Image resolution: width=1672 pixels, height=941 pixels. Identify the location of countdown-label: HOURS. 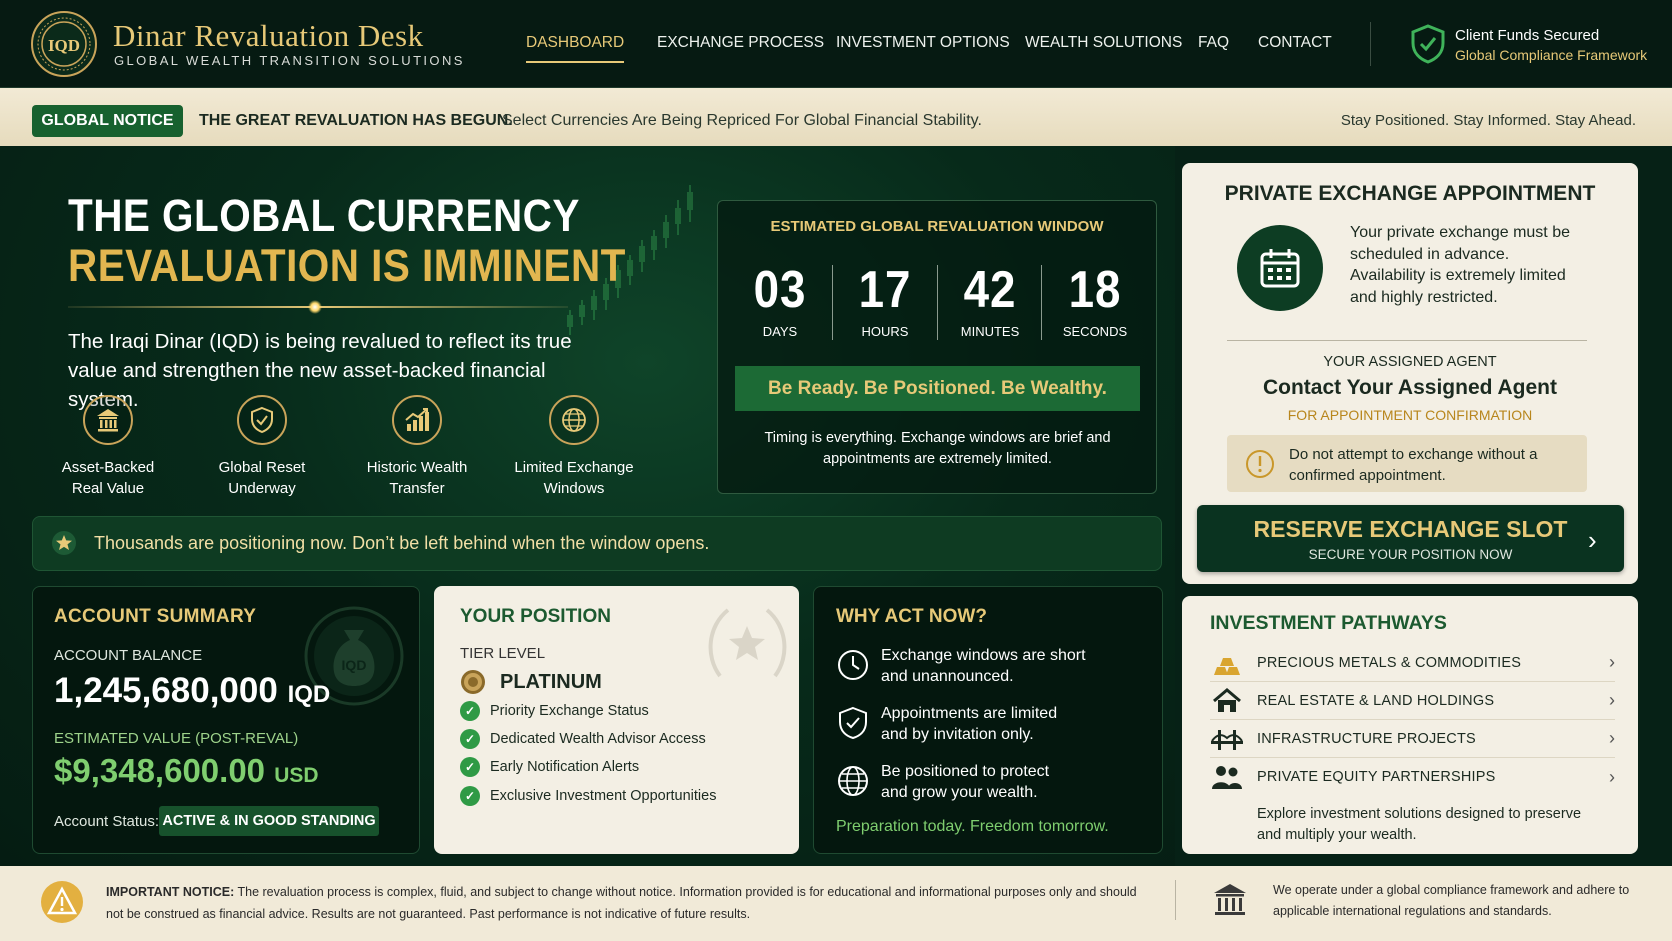
(885, 331).